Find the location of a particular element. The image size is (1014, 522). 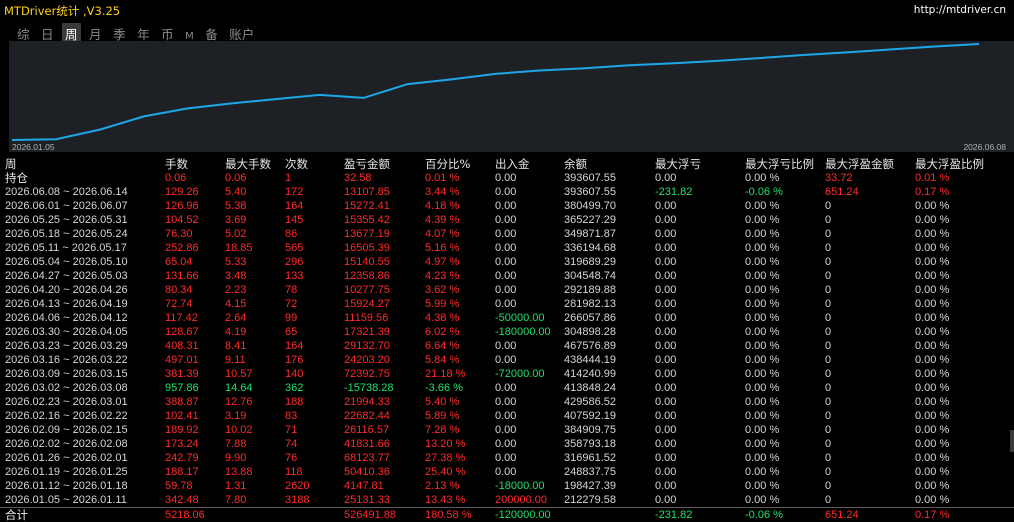

cell-period: 2026.03.30 ~ 2026.04.05 is located at coordinates (66, 332).